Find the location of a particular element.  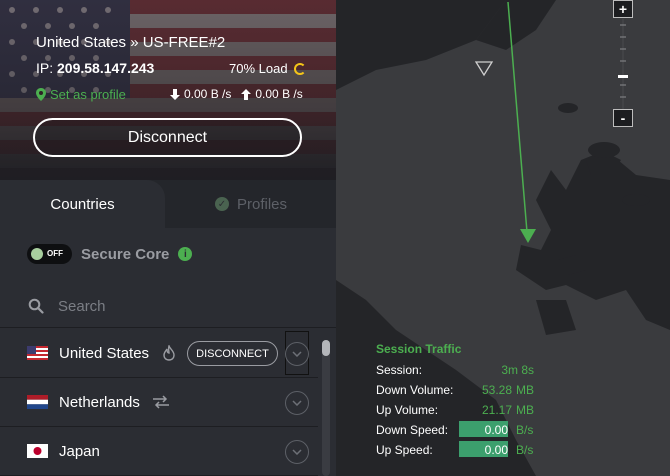

secure-core-toggle: OFF is located at coordinates (49, 254).